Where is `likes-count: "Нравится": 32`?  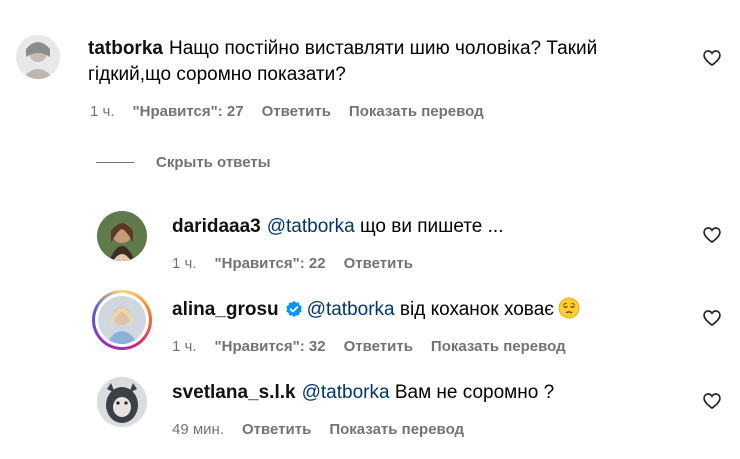
likes-count: "Нравится": 32 is located at coordinates (270, 346).